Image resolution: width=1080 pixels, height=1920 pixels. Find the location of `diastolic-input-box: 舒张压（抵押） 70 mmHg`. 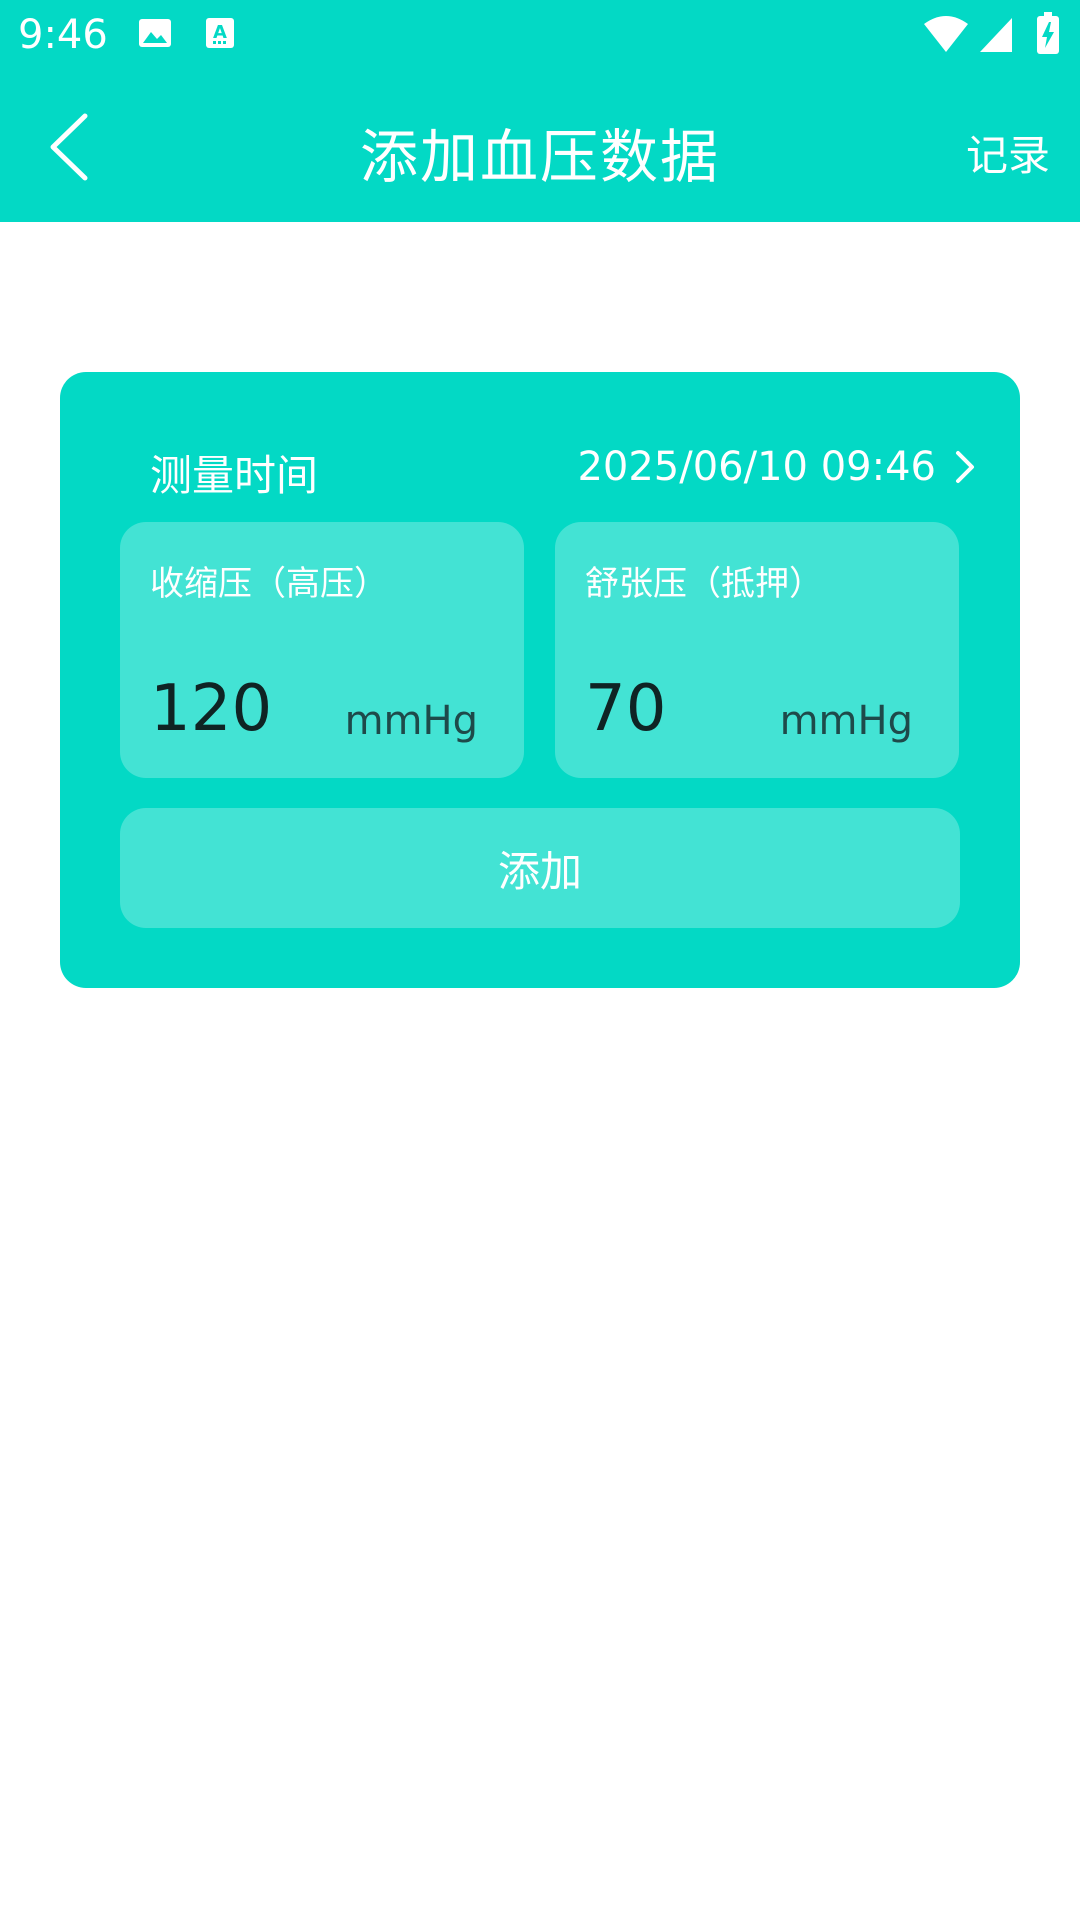

diastolic-input-box: 舒张压（抵押） 70 mmHg is located at coordinates (757, 650).